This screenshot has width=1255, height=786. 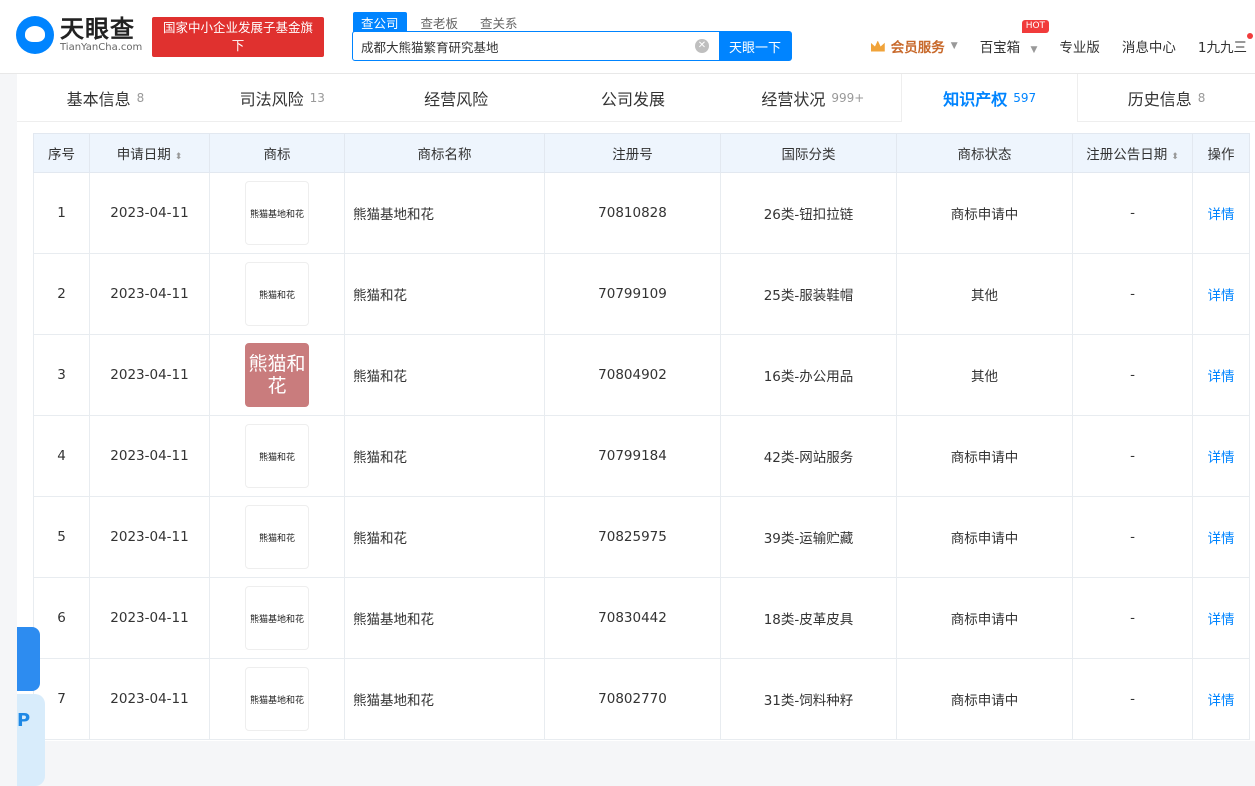 I want to click on cell-class: 26类-钮扣拉链, so click(x=808, y=213).